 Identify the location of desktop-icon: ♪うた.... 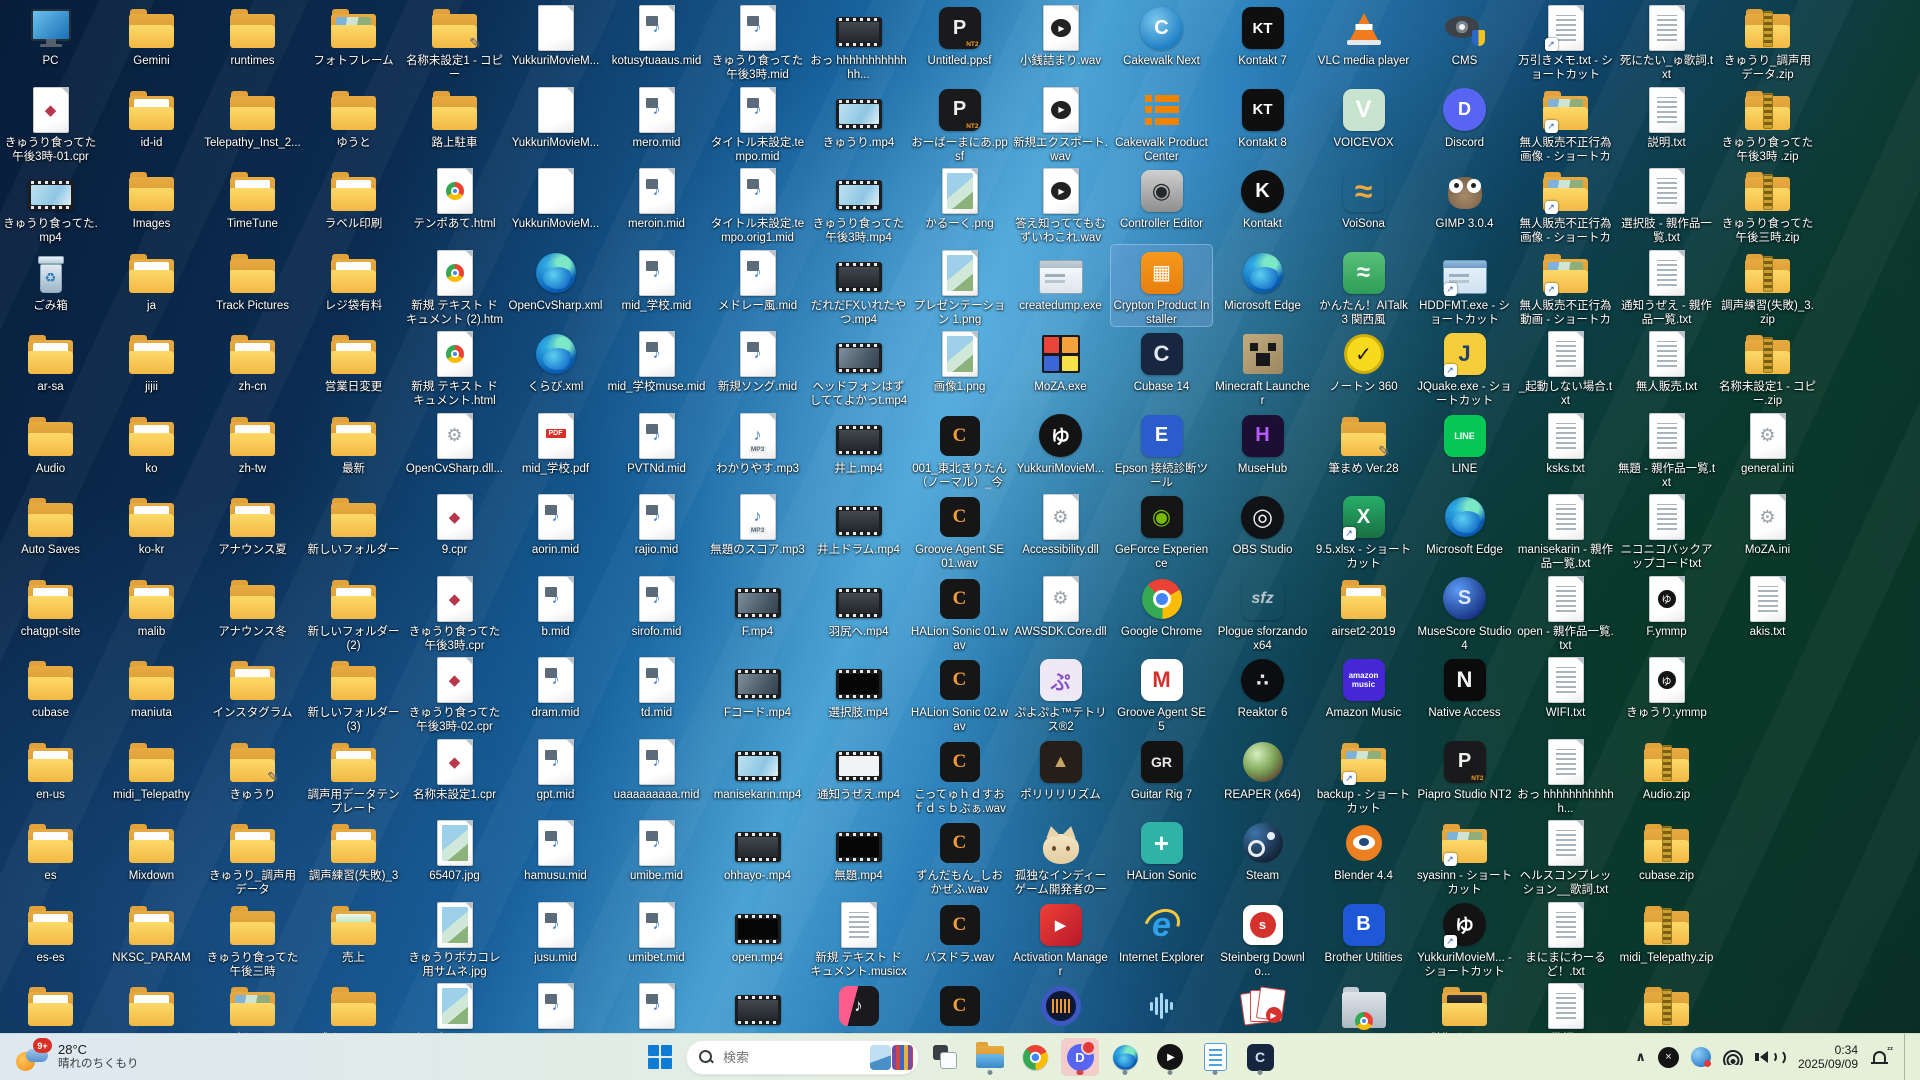
(858, 1006).